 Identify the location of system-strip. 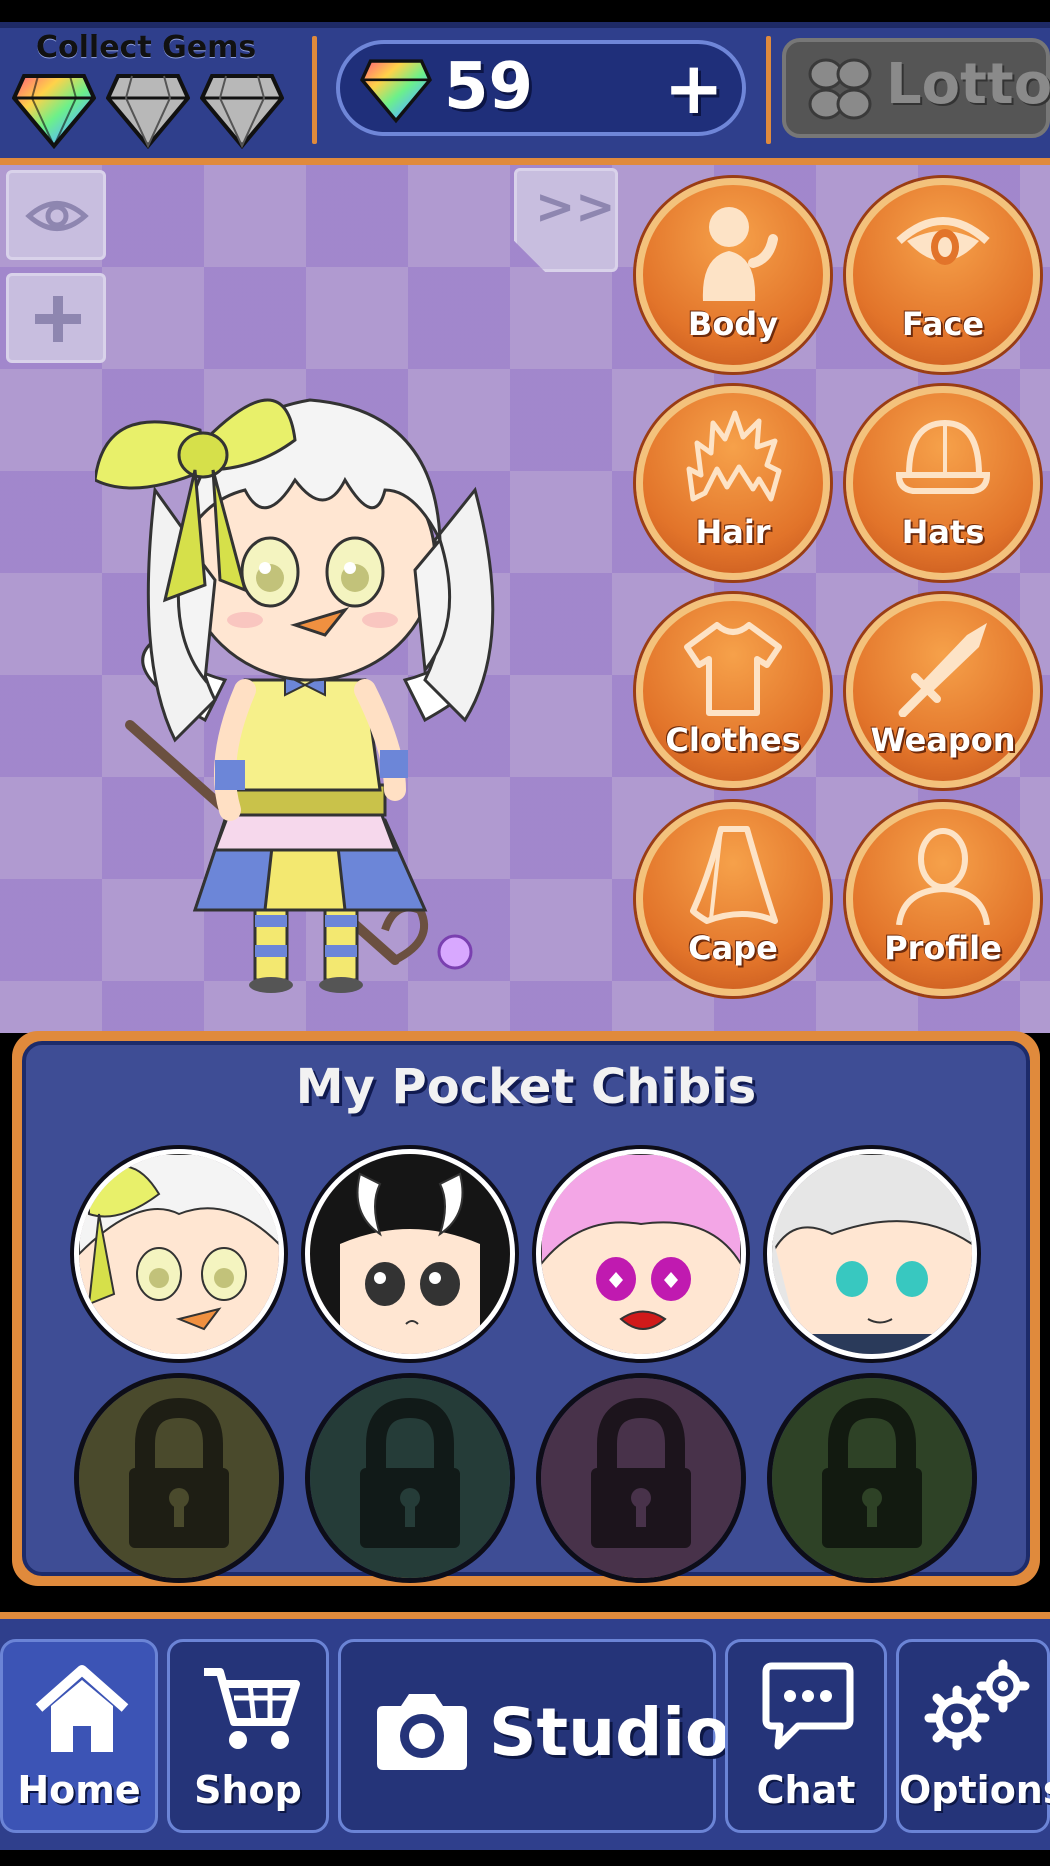
(525, 1858).